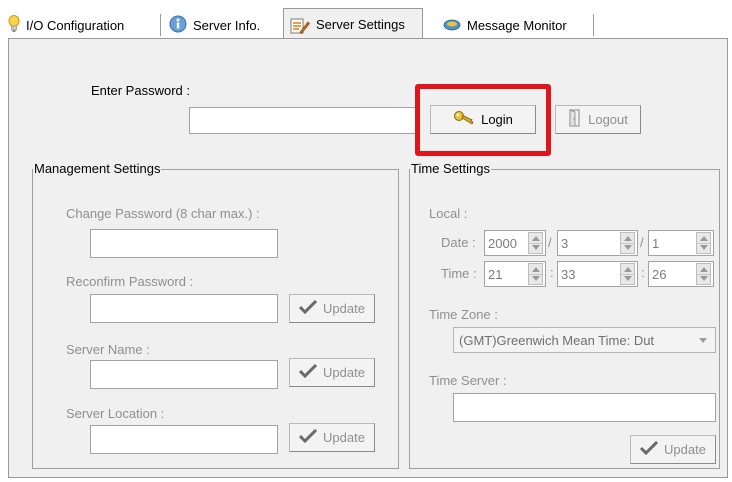 Image resolution: width=732 pixels, height=482 pixels. What do you see at coordinates (659, 274) in the screenshot?
I see `second-value: 26` at bounding box center [659, 274].